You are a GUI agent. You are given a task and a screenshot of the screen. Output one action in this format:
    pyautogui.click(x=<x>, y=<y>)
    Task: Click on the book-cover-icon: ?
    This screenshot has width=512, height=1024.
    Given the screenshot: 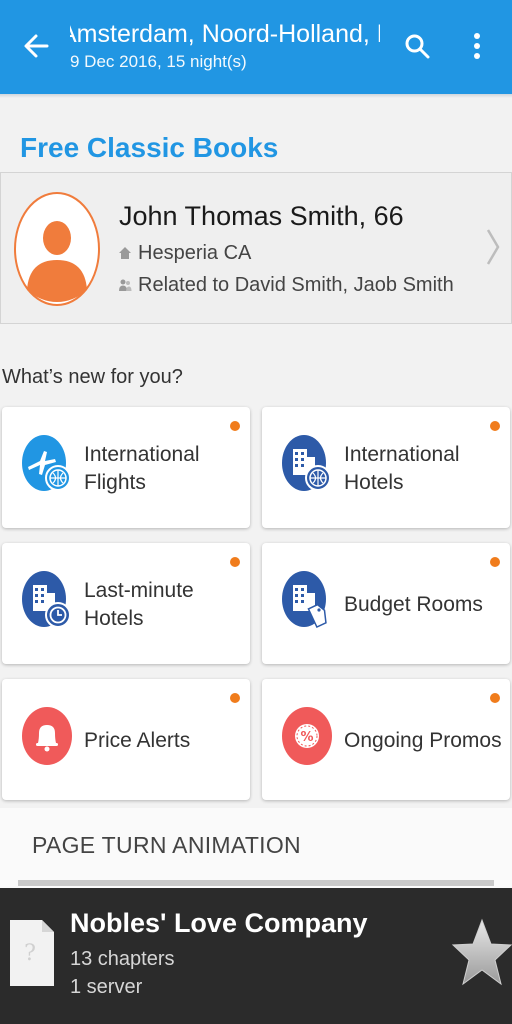 What is the action you would take?
    pyautogui.click(x=32, y=953)
    